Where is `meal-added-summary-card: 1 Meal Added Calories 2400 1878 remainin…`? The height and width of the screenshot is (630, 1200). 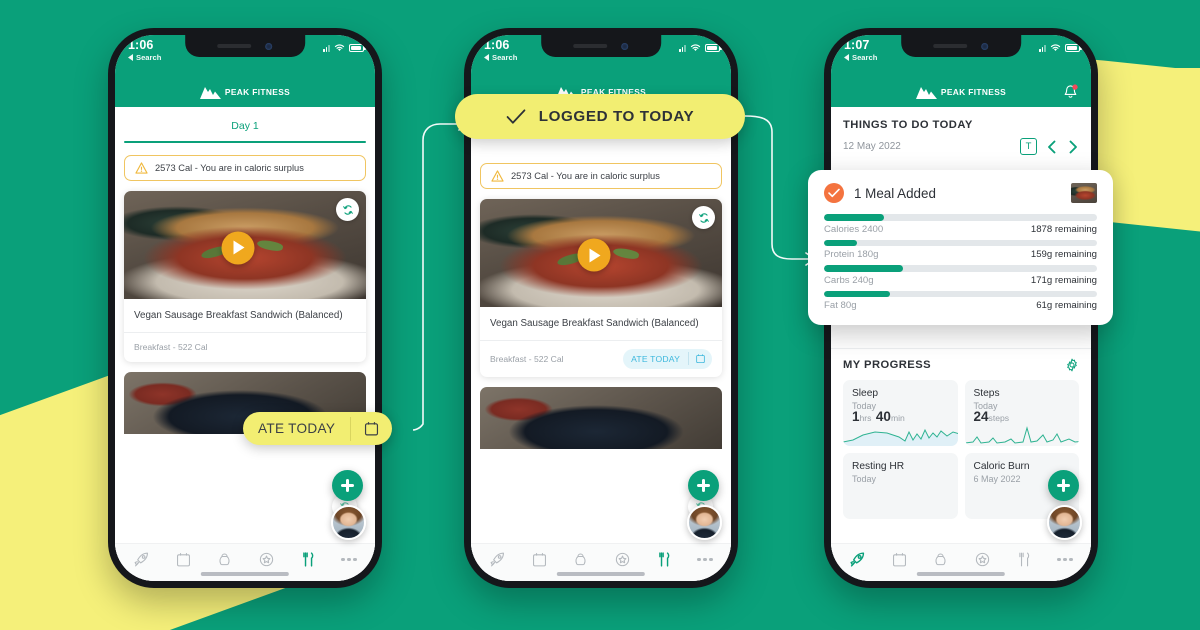
meal-added-summary-card: 1 Meal Added Calories 2400 1878 remainin… is located at coordinates (960, 247).